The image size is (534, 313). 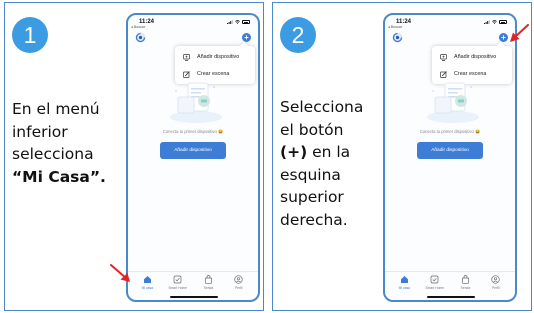 I want to click on instruction-line: el botón, so click(x=312, y=129).